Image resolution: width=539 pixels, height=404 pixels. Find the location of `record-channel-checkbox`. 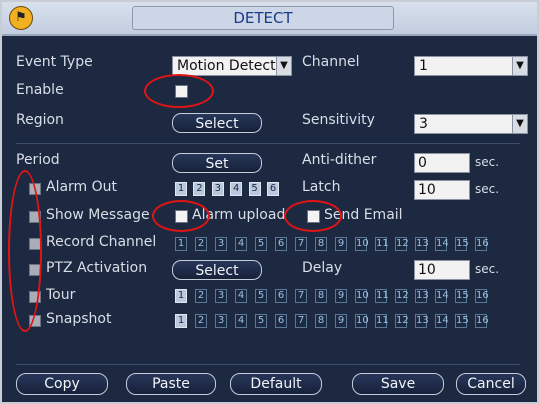

record-channel-checkbox is located at coordinates (35, 244).